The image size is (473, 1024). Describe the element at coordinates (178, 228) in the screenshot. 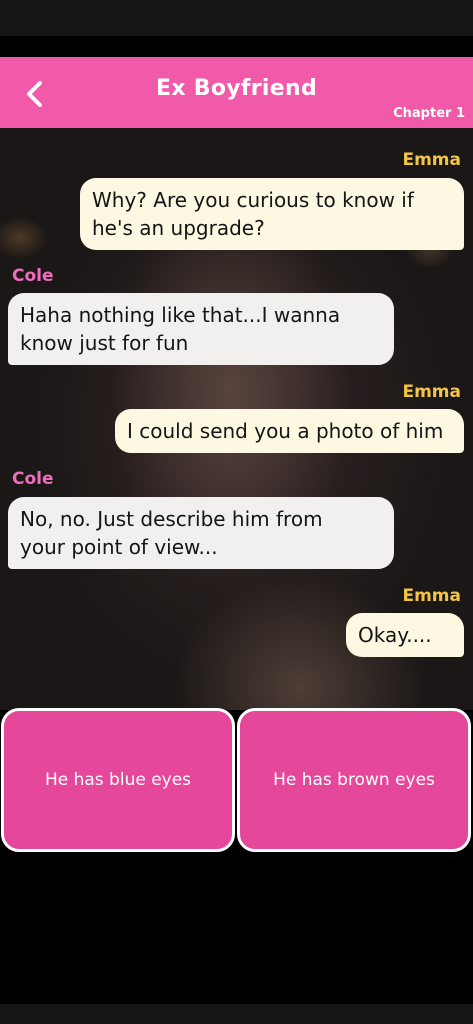

I see `message-line: he's an upgrade?` at that location.